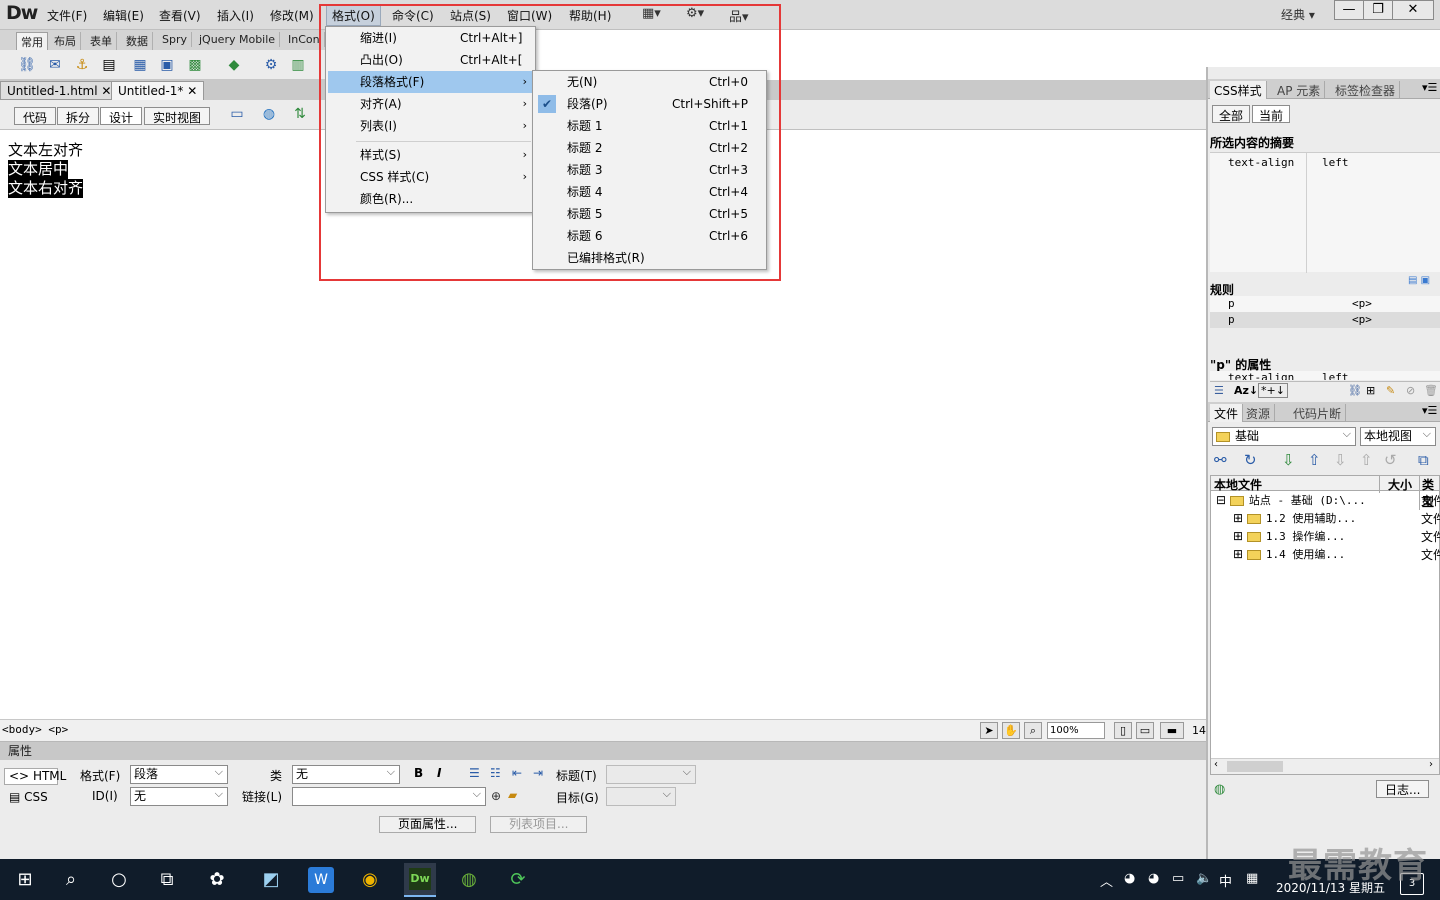 This screenshot has width=1440, height=900. I want to click on rule-row: p <p>, so click(1325, 320).